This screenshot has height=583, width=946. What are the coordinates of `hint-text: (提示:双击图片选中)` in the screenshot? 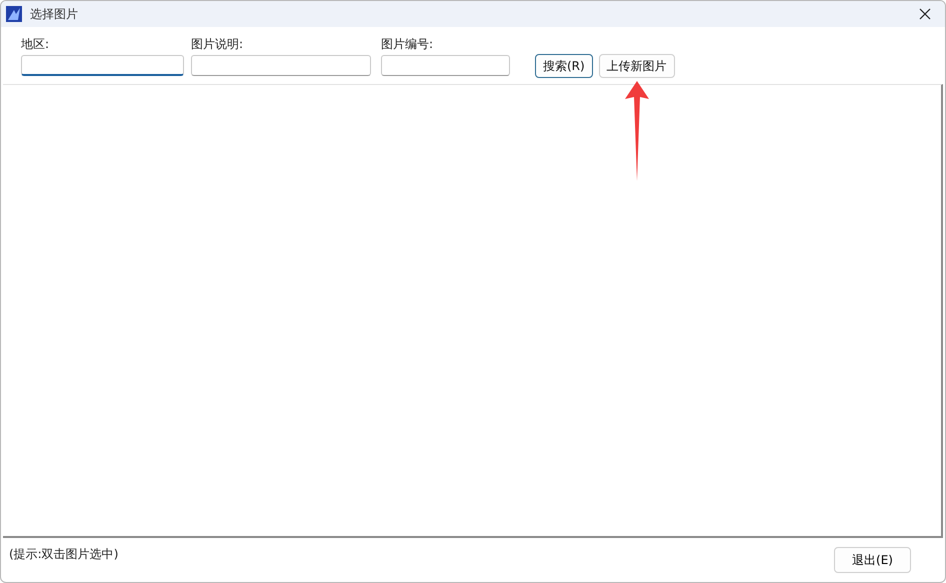 It's located at (63, 554).